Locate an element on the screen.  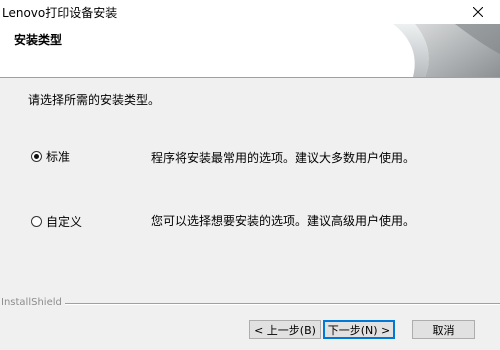
standard-description: 程序将安装最常用的选项。建议大多数用户使用。 is located at coordinates (283, 158).